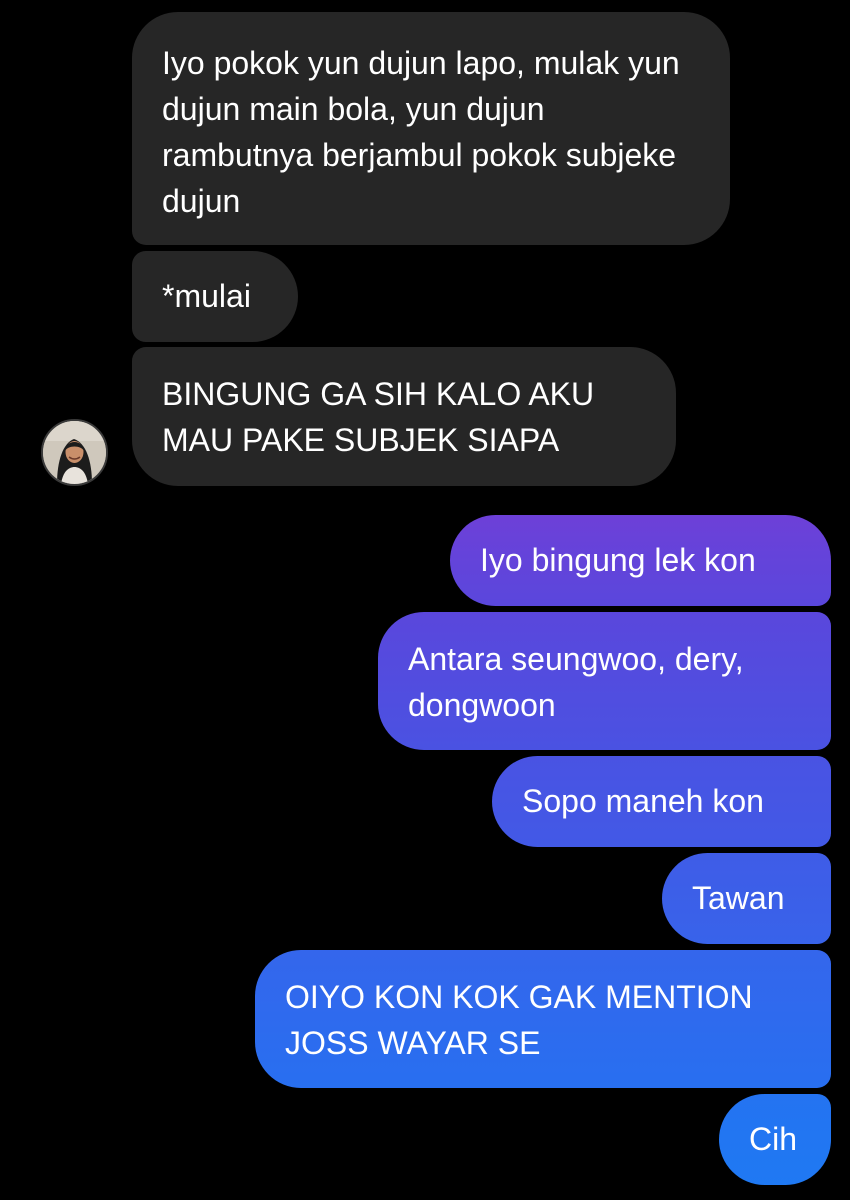 The width and height of the screenshot is (850, 1200). I want to click on message-text: Iyo bingung lek kon, so click(618, 560).